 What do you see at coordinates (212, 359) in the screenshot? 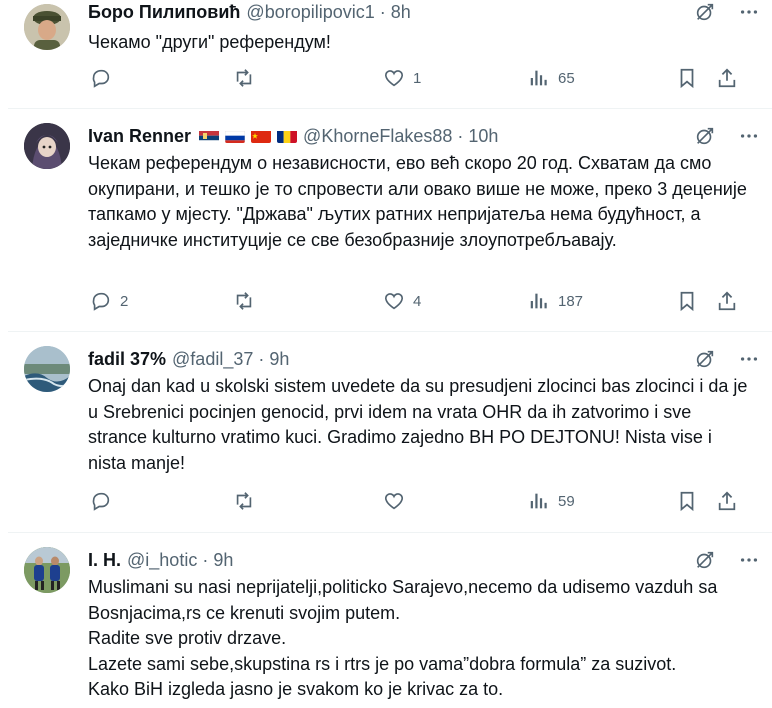
I see `author-handle: @fadil_37` at bounding box center [212, 359].